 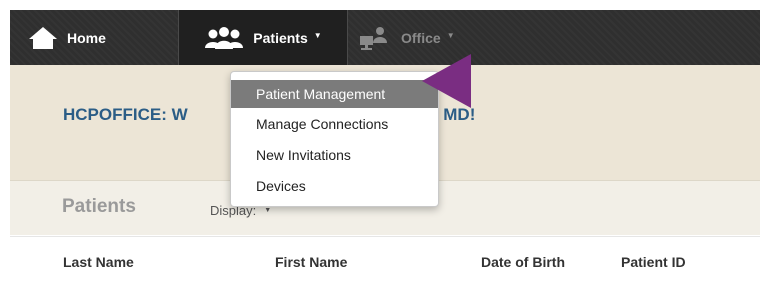 I want to click on nav-patients: Patients ▼, so click(x=263, y=37).